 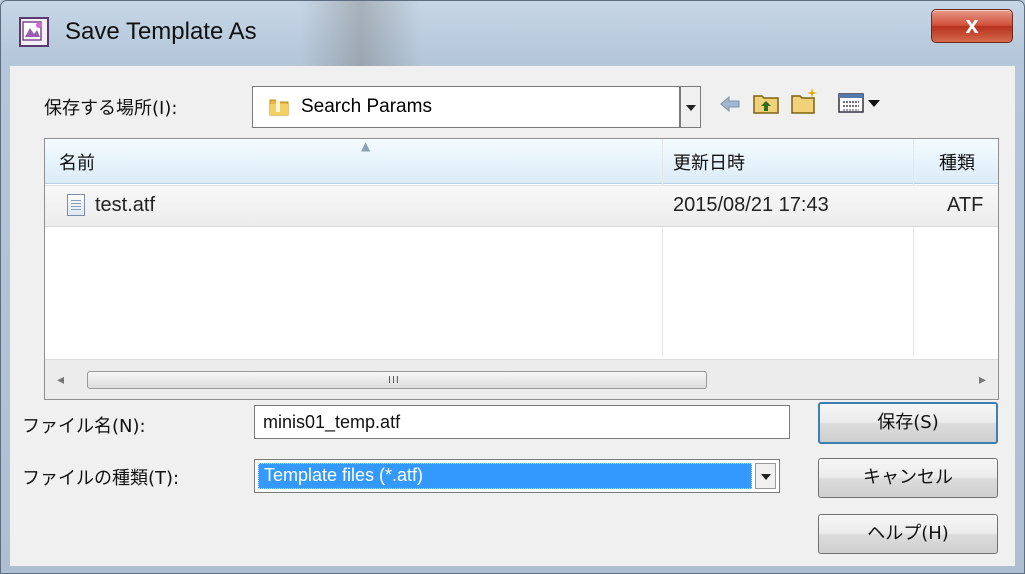 What do you see at coordinates (751, 205) in the screenshot?
I see `file-modified: 2015/08/21 17:43` at bounding box center [751, 205].